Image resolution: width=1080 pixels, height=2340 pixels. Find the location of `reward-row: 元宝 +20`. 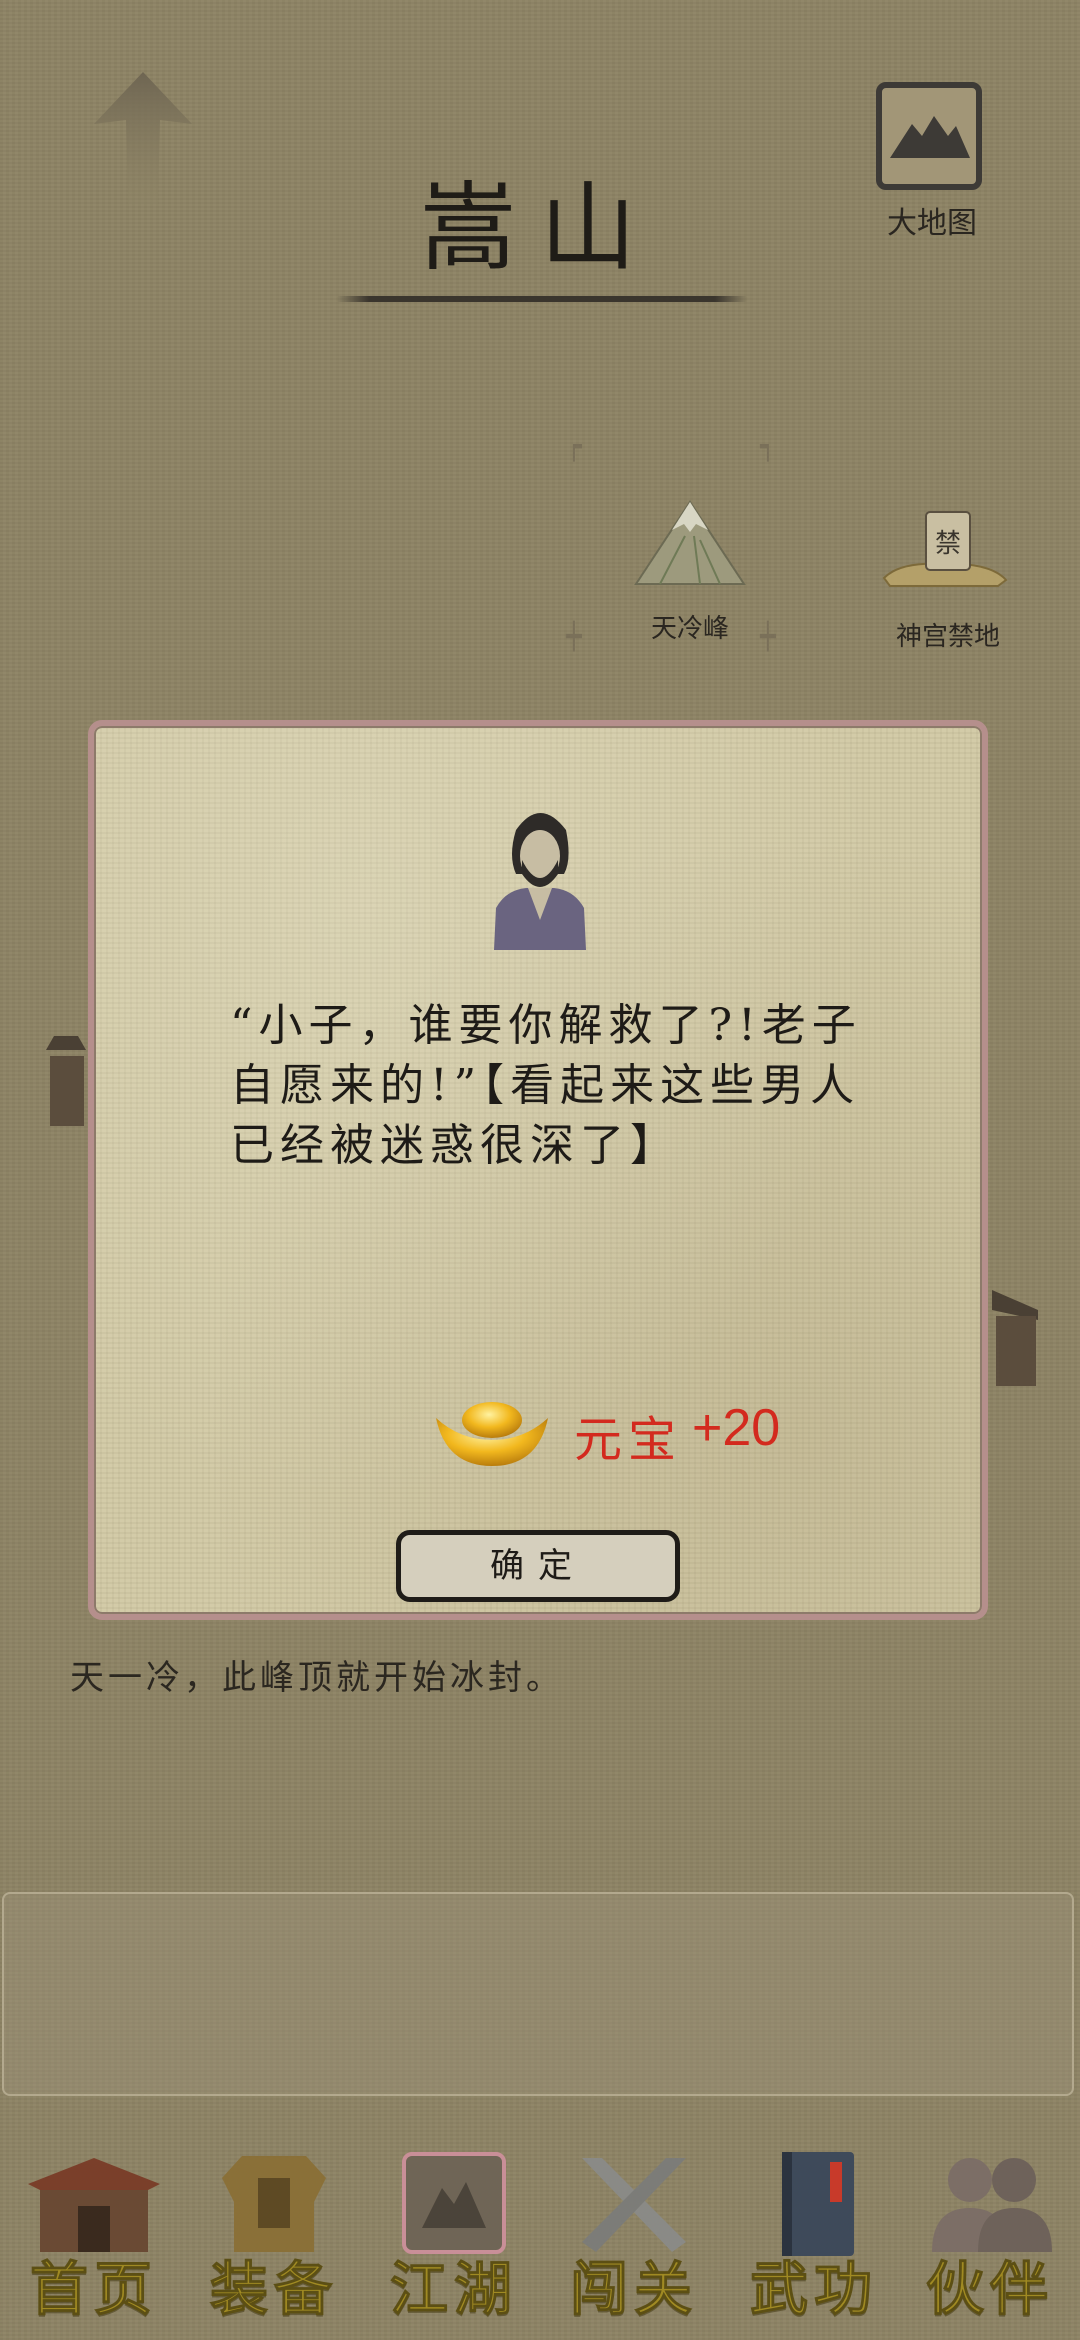

reward-row: 元宝 +20 is located at coordinates (634, 1428).